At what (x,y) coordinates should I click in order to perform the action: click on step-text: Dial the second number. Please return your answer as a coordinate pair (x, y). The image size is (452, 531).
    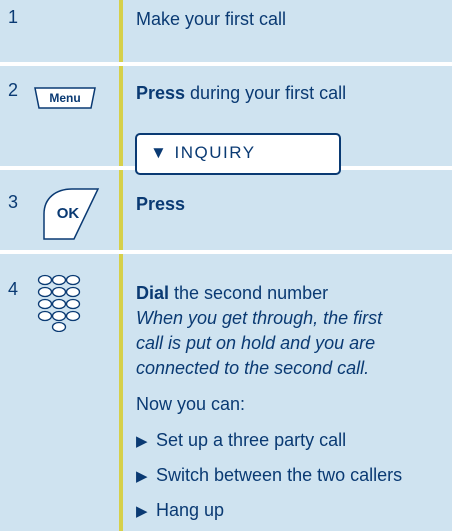
    Looking at the image, I should click on (232, 293).